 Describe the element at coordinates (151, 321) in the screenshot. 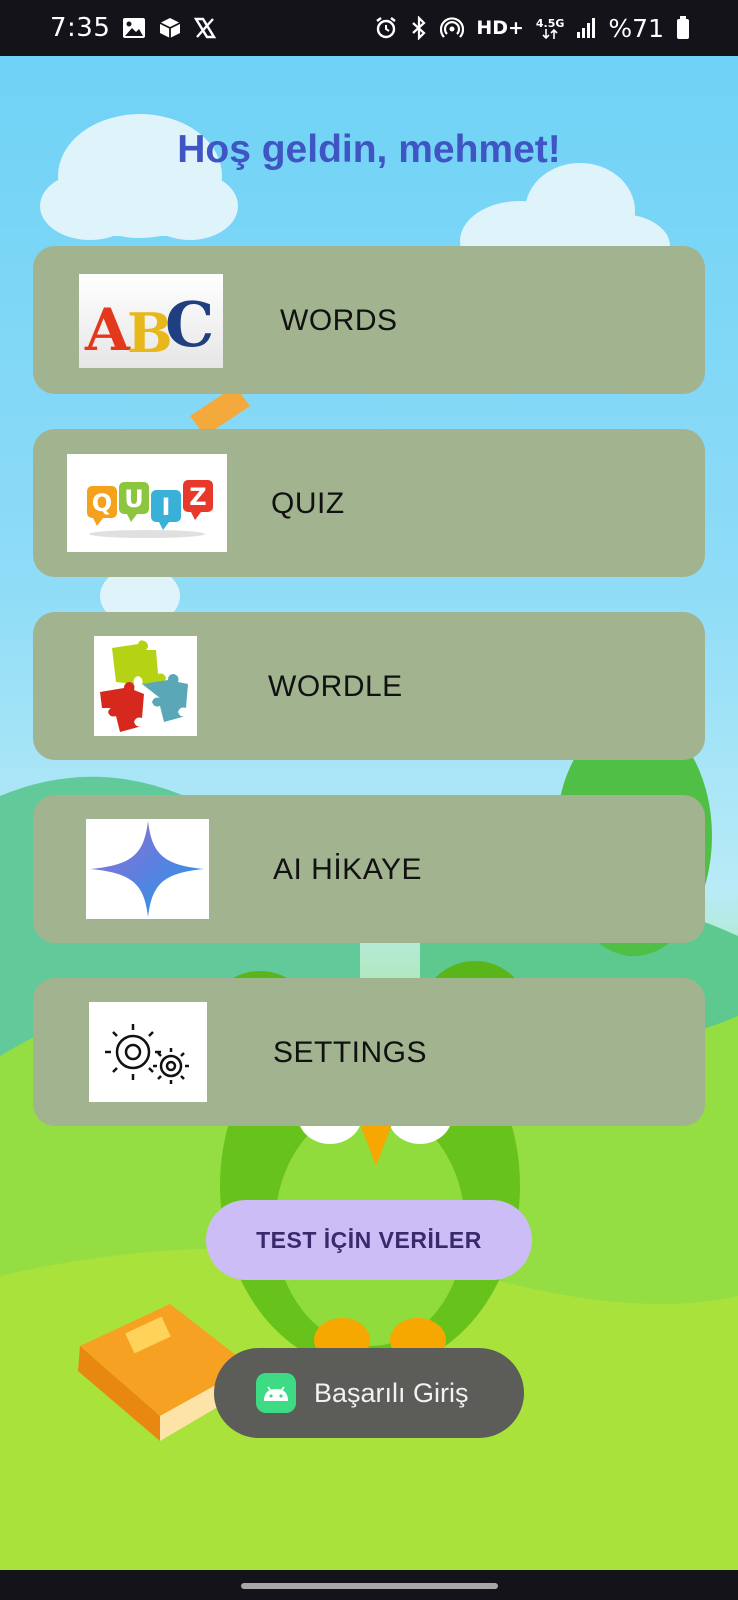

I see `abc-letters-icon: A B C` at that location.